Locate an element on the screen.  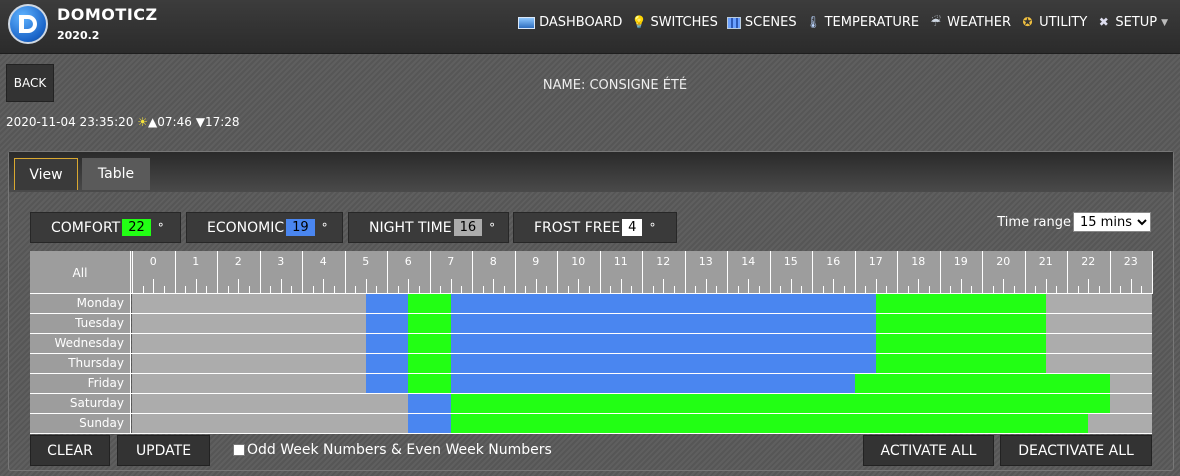
chevron-down-icon: ▼ is located at coordinates (1164, 22).